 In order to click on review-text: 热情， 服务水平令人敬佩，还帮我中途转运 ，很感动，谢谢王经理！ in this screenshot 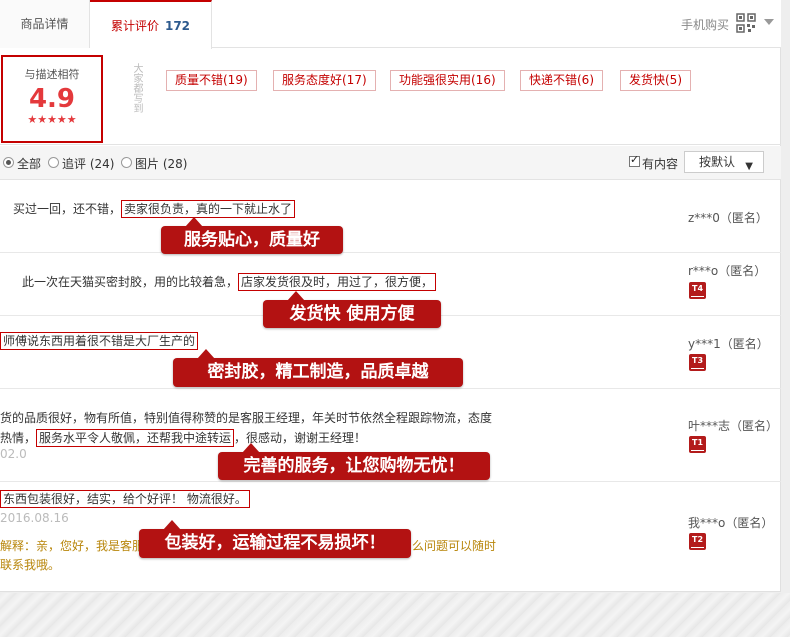, I will do `click(183, 438)`.